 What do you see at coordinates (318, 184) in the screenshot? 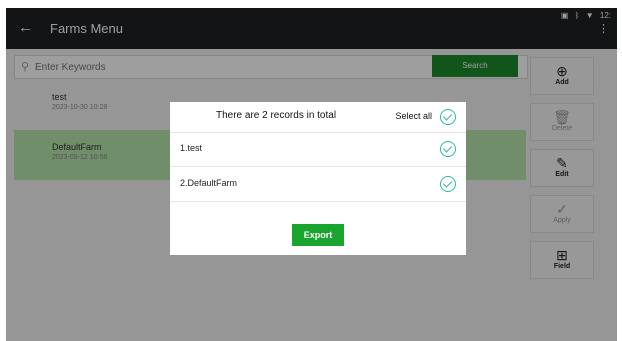
I see `record-row: 2.DefaultFarm` at bounding box center [318, 184].